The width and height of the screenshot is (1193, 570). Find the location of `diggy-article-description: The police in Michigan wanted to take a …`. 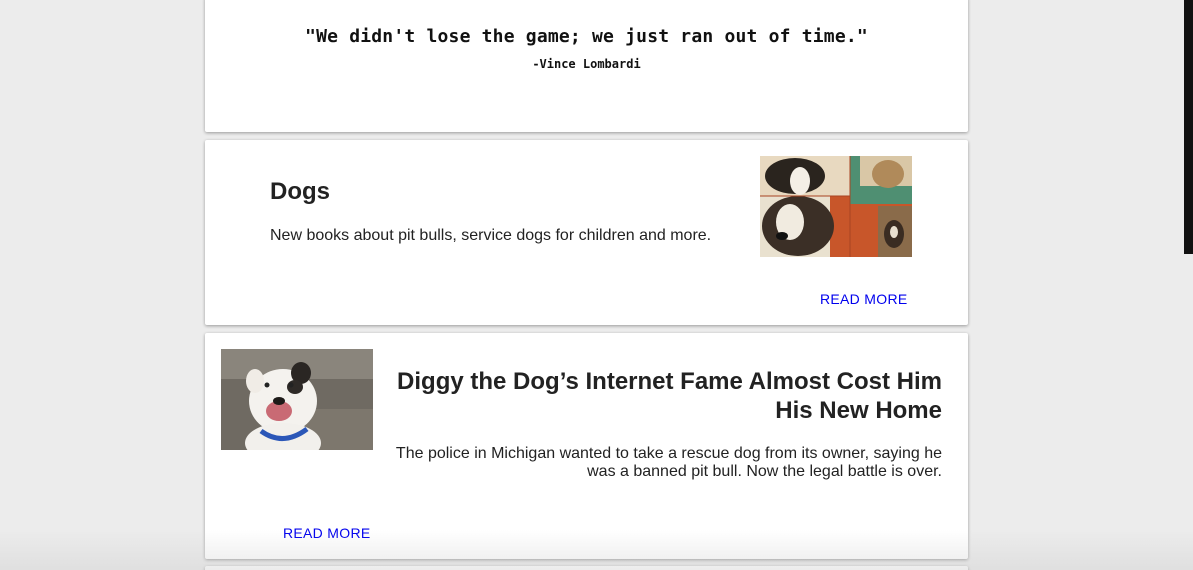

diggy-article-description: The police in Michigan wanted to take a … is located at coordinates (668, 462).